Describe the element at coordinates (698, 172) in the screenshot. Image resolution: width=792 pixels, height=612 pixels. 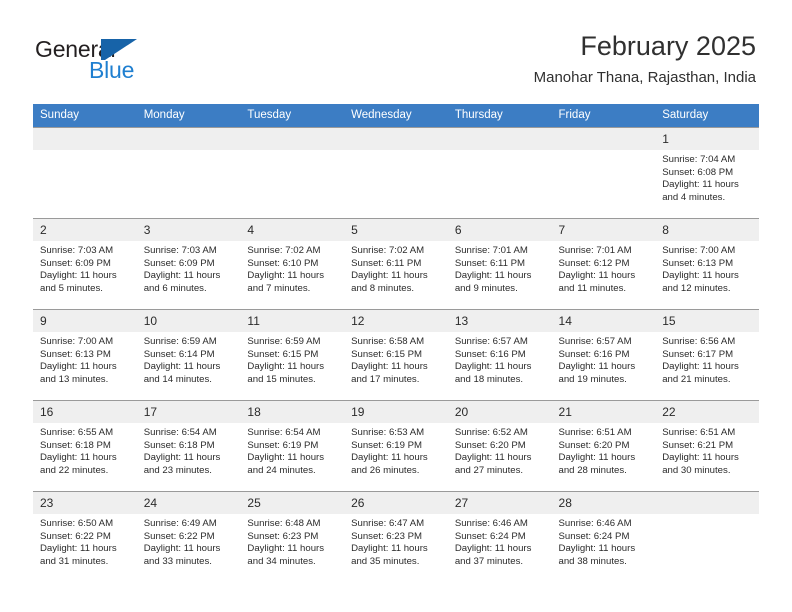
I see `sunset-text: Sunset: 6:08 PM` at that location.